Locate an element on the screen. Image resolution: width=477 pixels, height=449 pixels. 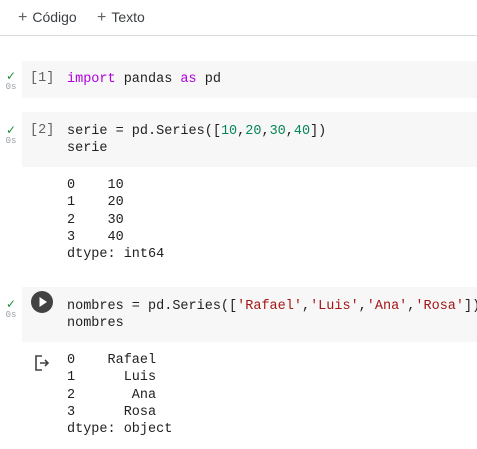
add-code-label: Código is located at coordinates (54, 17).